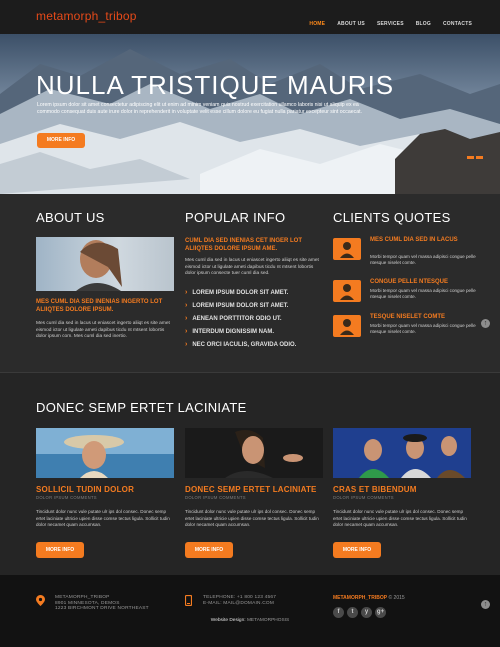 Image resolution: width=500 pixels, height=647 pixels. Describe the element at coordinates (70, 217) in the screenshot. I see `about-title: ABOUT US` at that location.